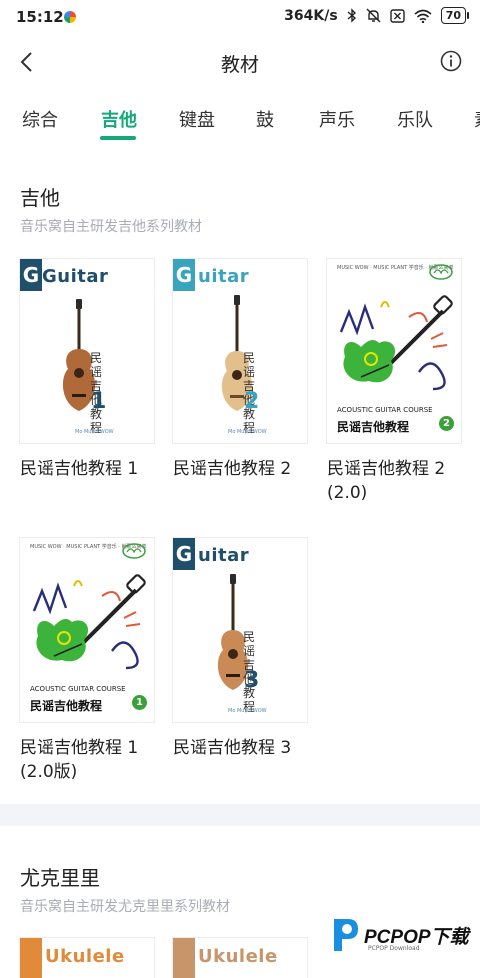 This screenshot has height=978, width=480. I want to click on book-item: G Guitar 民谣吉他教程 1 Mo Music WOW 民谣吉他教程 1, so click(87, 370).